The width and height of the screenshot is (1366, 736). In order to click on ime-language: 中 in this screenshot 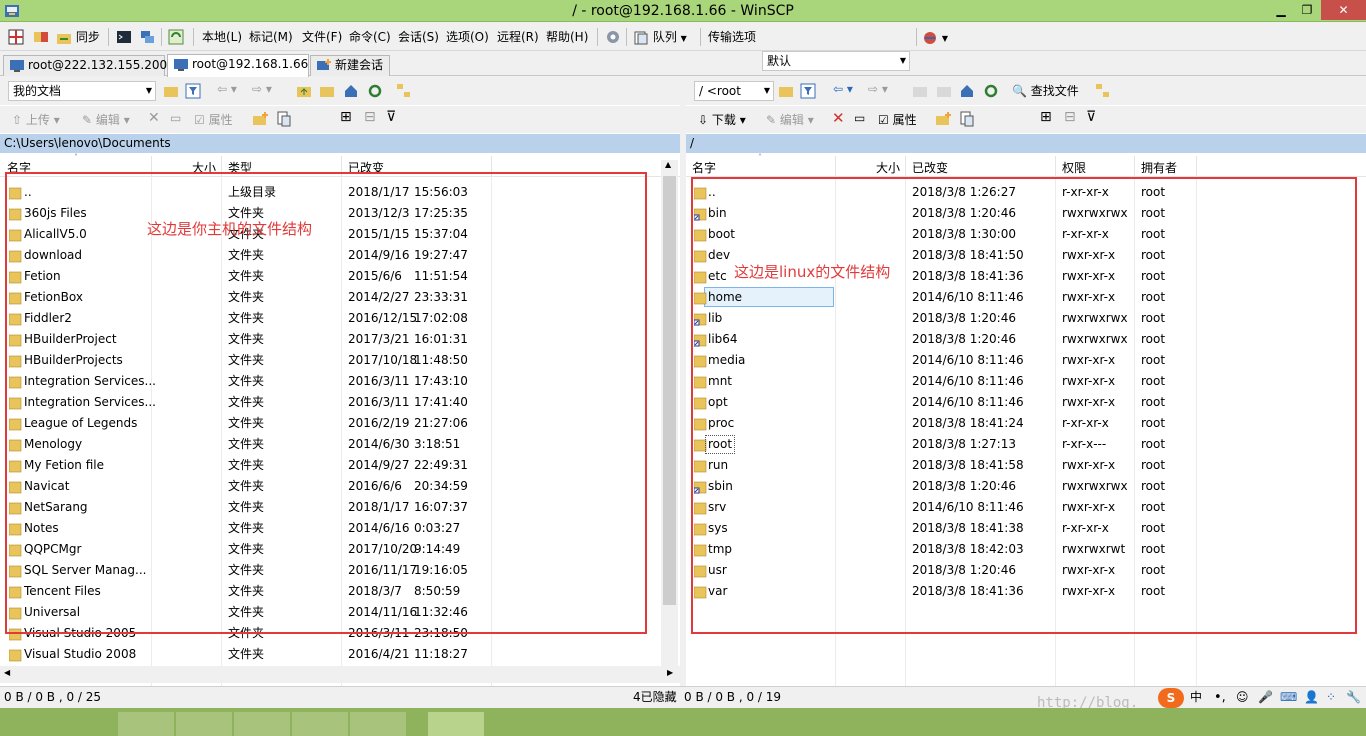, I will do `click(1196, 697)`.